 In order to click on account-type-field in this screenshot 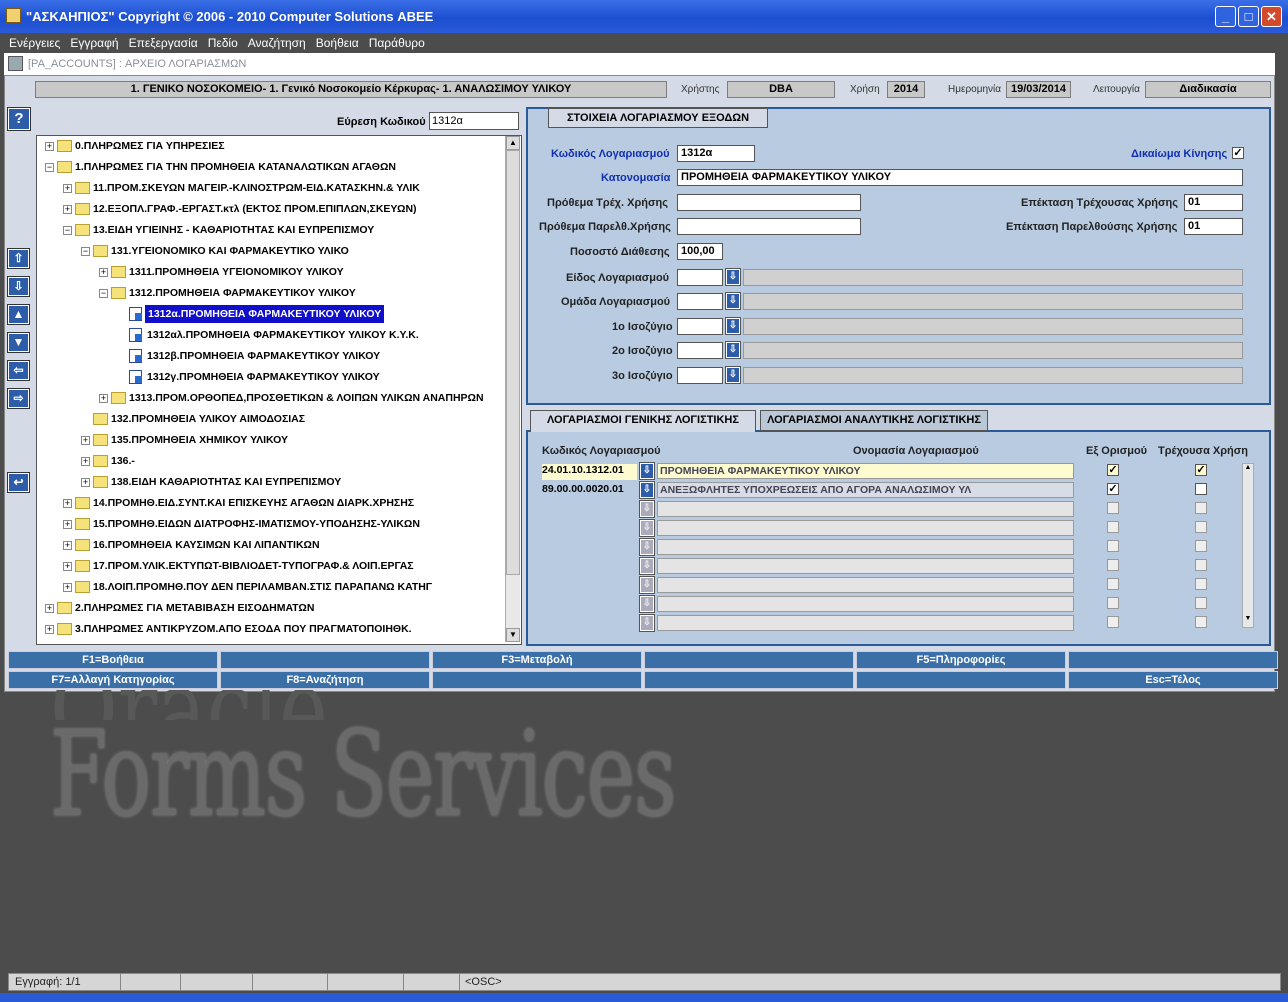, I will do `click(700, 277)`.